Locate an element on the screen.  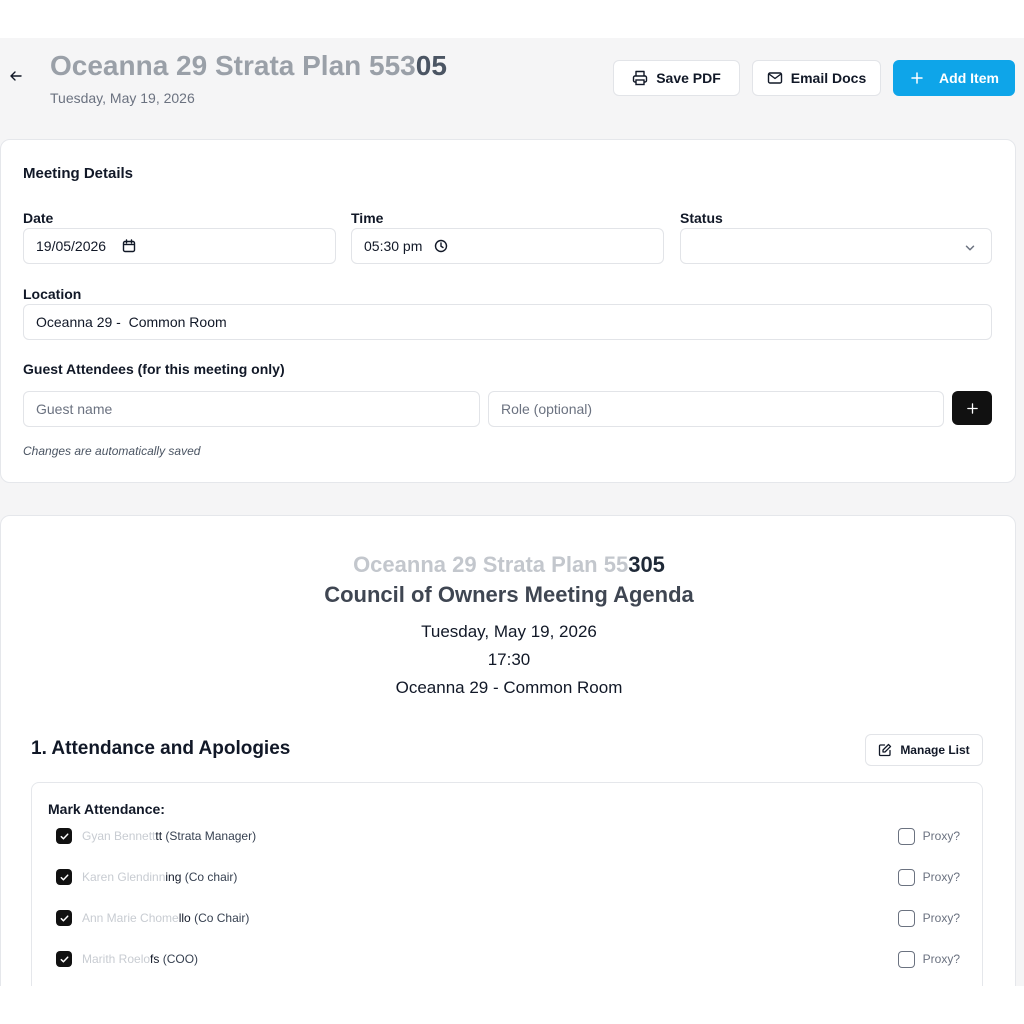
calendar-icon is located at coordinates (129, 246).